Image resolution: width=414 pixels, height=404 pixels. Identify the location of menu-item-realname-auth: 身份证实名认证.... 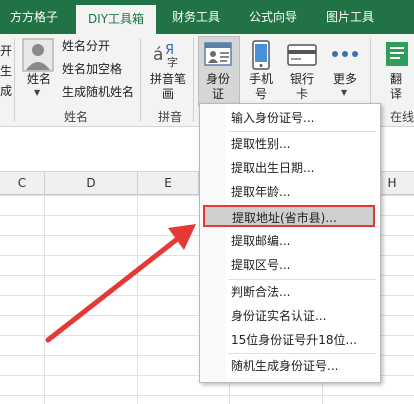
(290, 316).